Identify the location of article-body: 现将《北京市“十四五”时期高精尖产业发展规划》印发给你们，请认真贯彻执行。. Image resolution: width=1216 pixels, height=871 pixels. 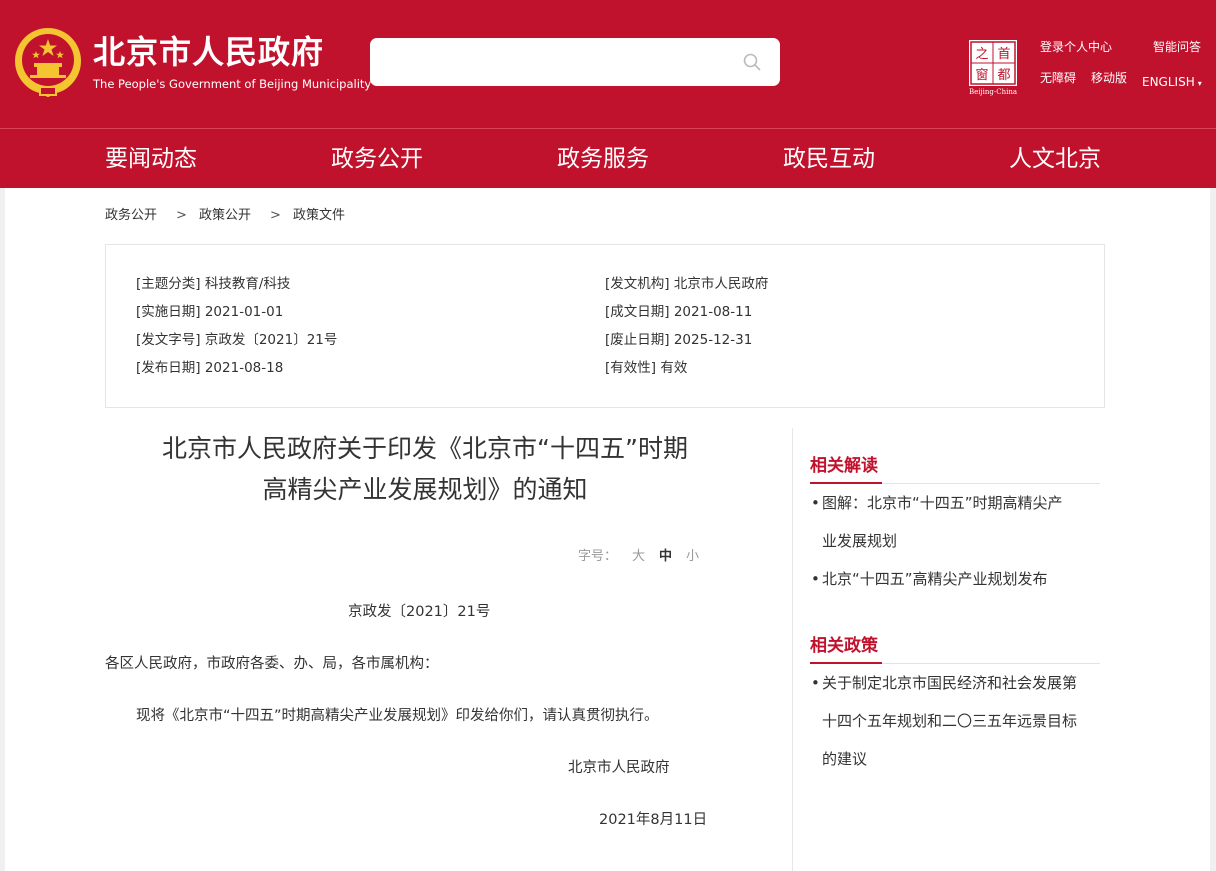
(397, 716).